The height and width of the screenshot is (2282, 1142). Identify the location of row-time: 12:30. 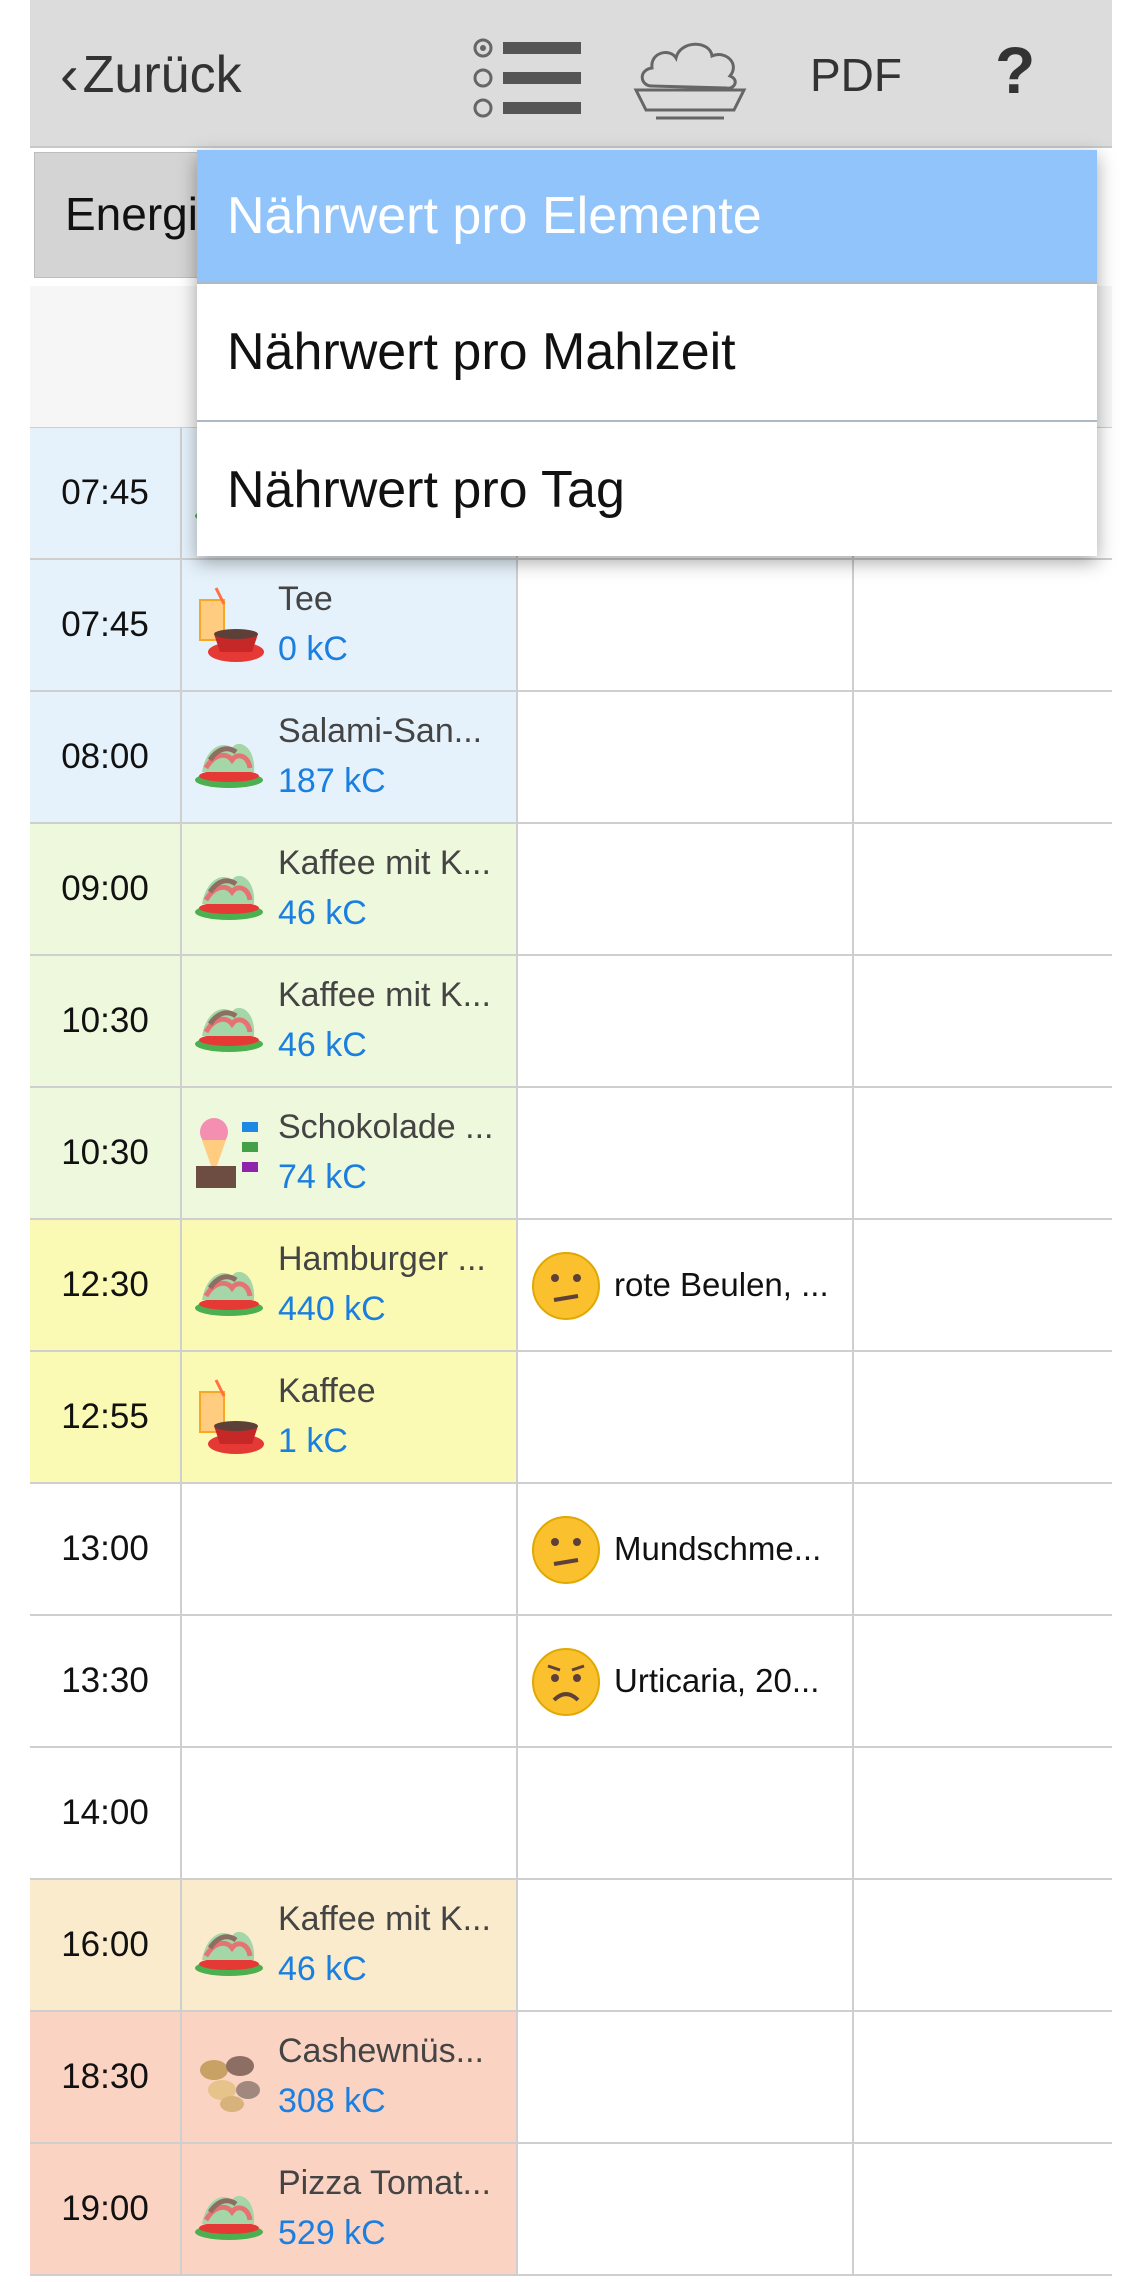
(106, 1285).